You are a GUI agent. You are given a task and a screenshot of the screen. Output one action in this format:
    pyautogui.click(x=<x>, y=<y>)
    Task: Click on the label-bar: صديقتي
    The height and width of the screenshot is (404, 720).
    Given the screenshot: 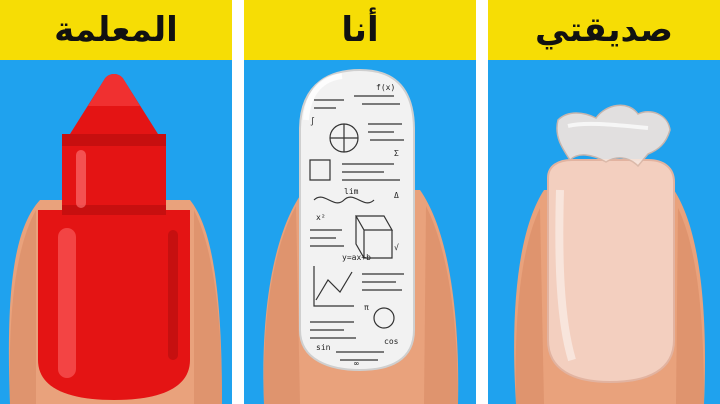 What is the action you would take?
    pyautogui.click(x=604, y=30)
    